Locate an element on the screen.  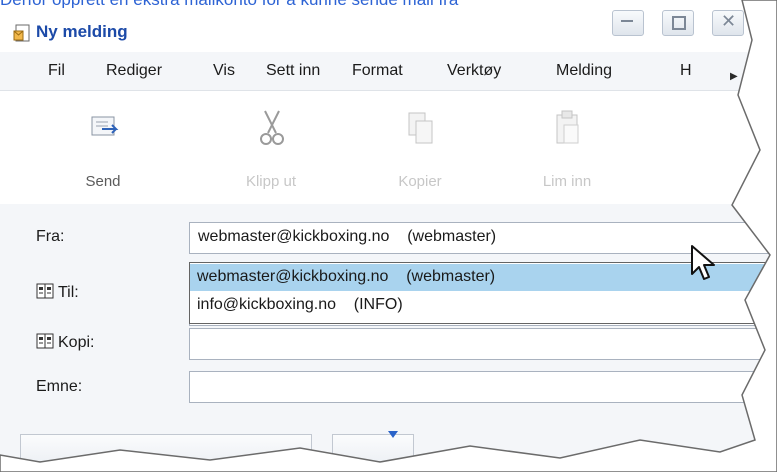
menu-edit: Rediger is located at coordinates (134, 71).